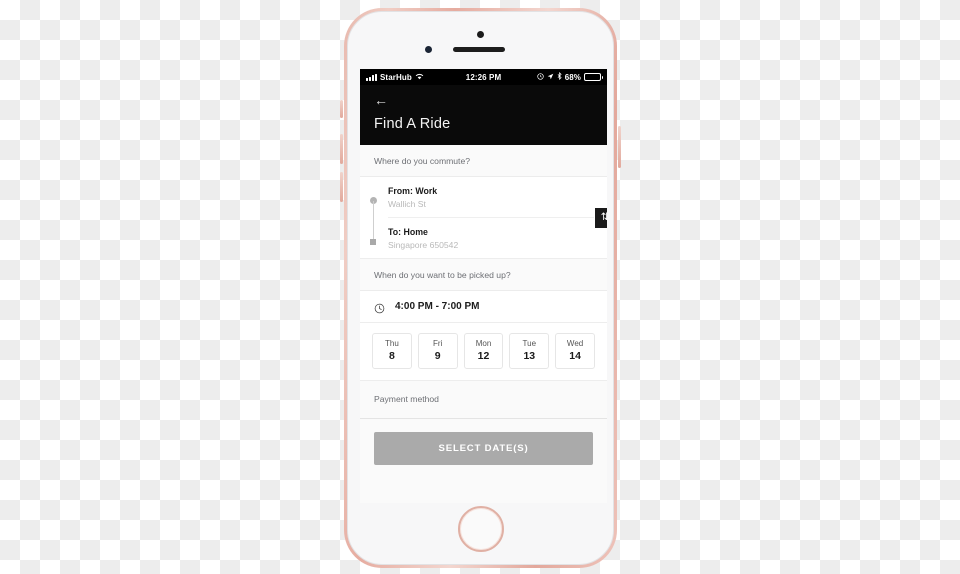  What do you see at coordinates (483, 115) in the screenshot?
I see `app-header: ← Find A Ride` at bounding box center [483, 115].